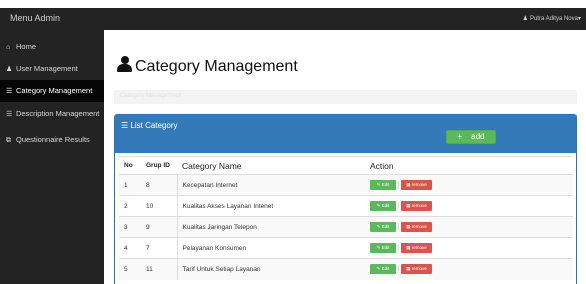 This screenshot has height=284, width=586. What do you see at coordinates (150, 96) in the screenshot?
I see `breadcrumb-item: Category Management` at bounding box center [150, 96].